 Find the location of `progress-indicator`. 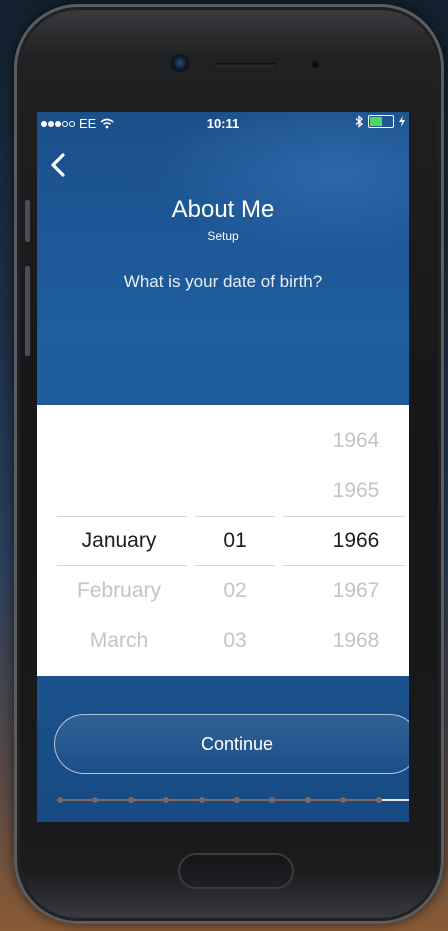

progress-indicator is located at coordinates (233, 800).